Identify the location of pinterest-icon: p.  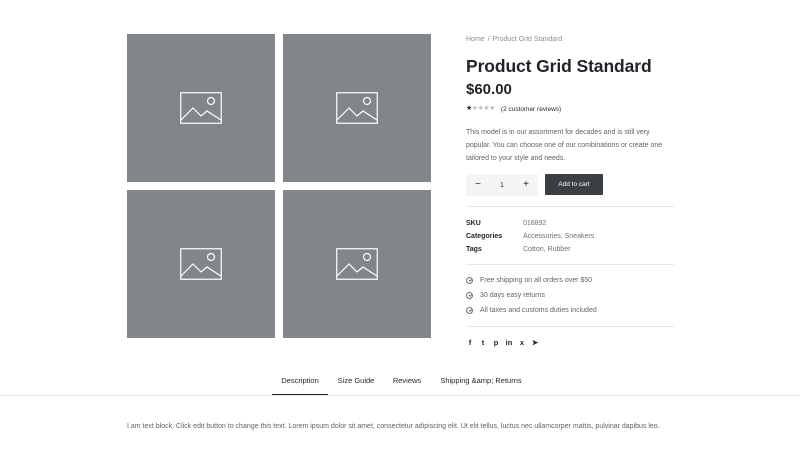
(496, 342).